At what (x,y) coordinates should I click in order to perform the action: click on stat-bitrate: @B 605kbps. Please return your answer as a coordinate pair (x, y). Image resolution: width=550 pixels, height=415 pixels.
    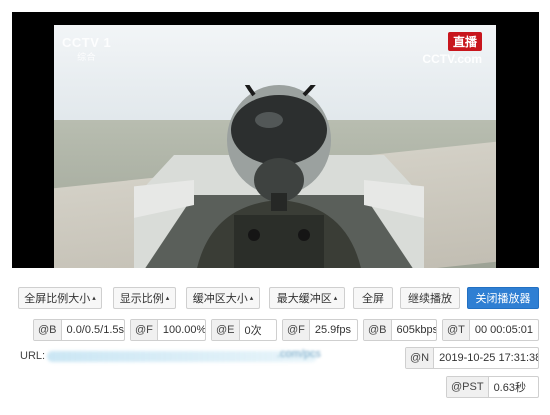
    Looking at the image, I should click on (400, 330).